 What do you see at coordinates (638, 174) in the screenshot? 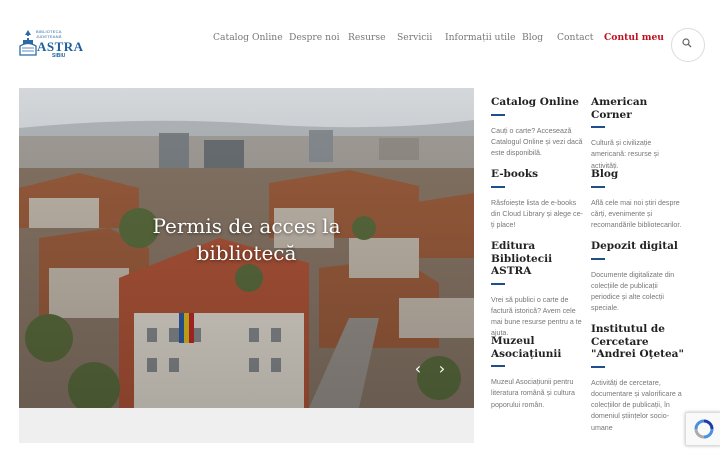
I see `card-title: Blog` at bounding box center [638, 174].